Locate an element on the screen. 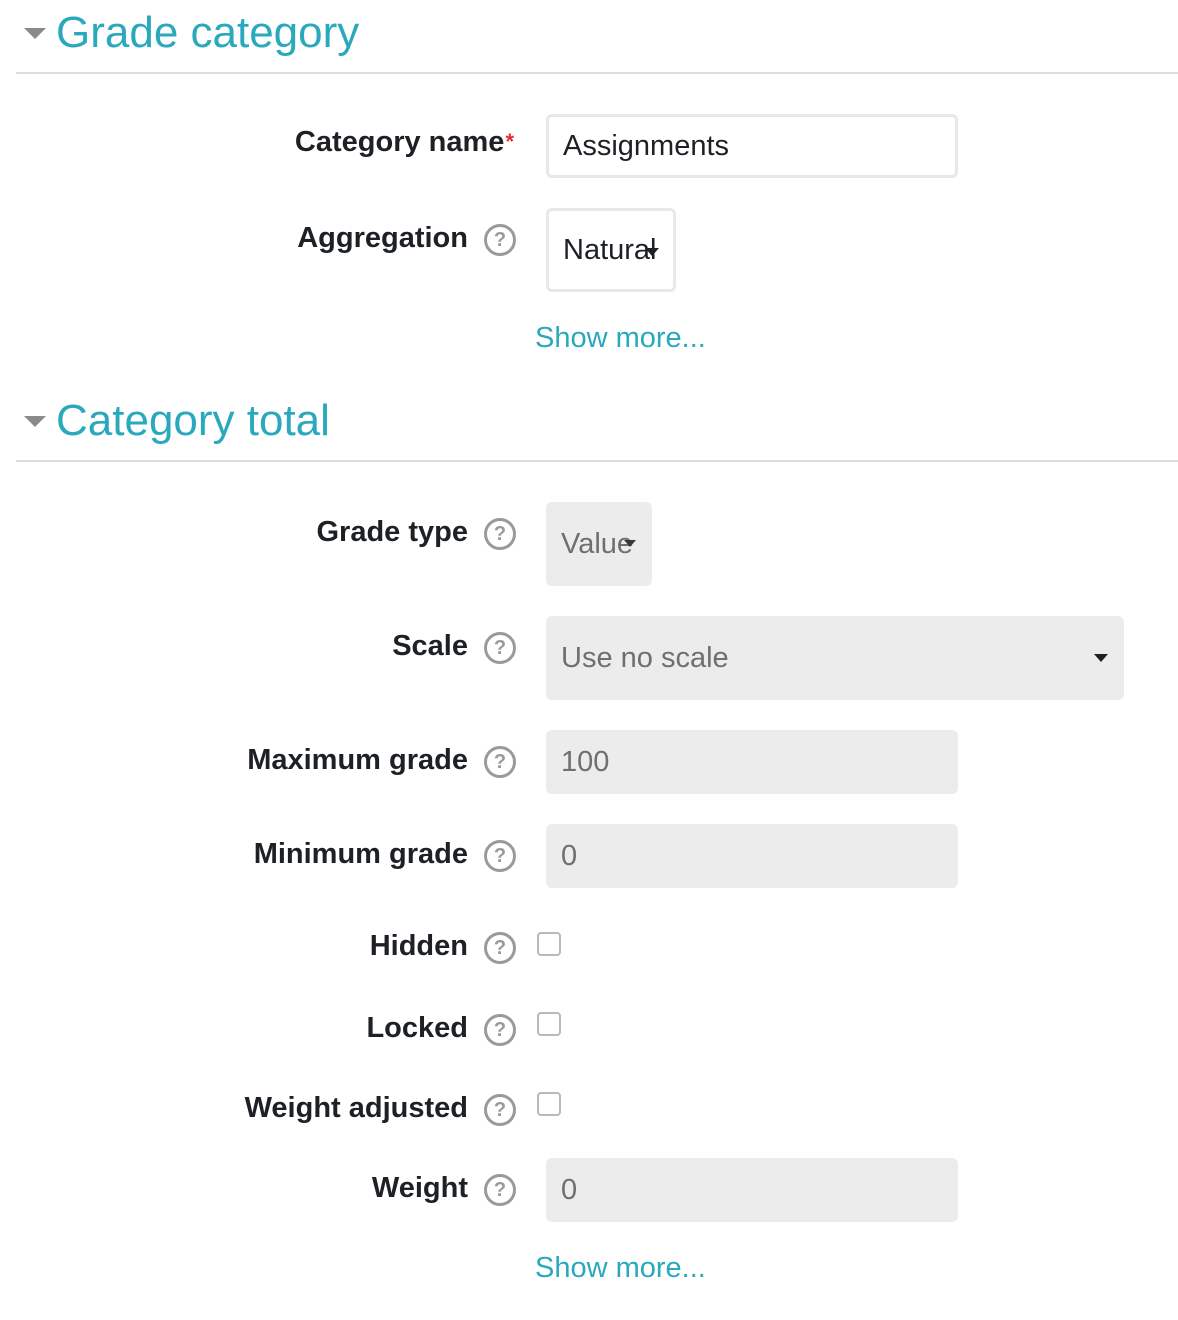 This screenshot has width=1178, height=1320. required-icon: * is located at coordinates (509, 141).